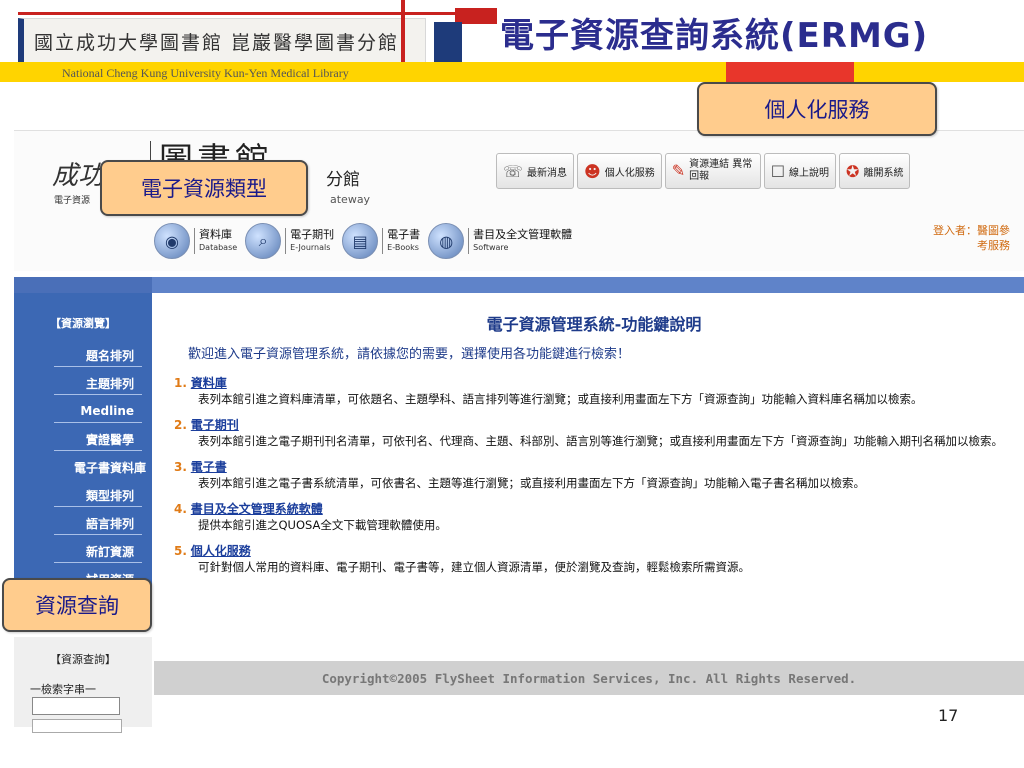  What do you see at coordinates (547, 173) in the screenshot?
I see `nav-news-label: 最新消息` at bounding box center [547, 173].